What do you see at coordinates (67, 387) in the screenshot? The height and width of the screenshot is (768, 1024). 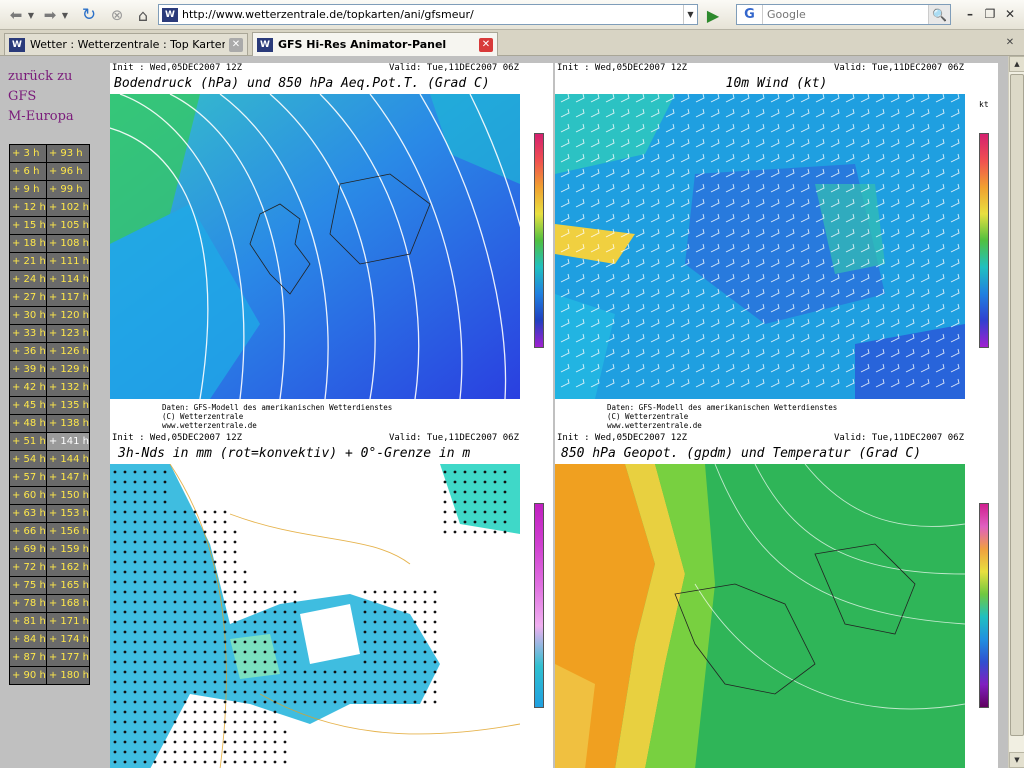 I see `time-step-link: + 132 h` at bounding box center [67, 387].